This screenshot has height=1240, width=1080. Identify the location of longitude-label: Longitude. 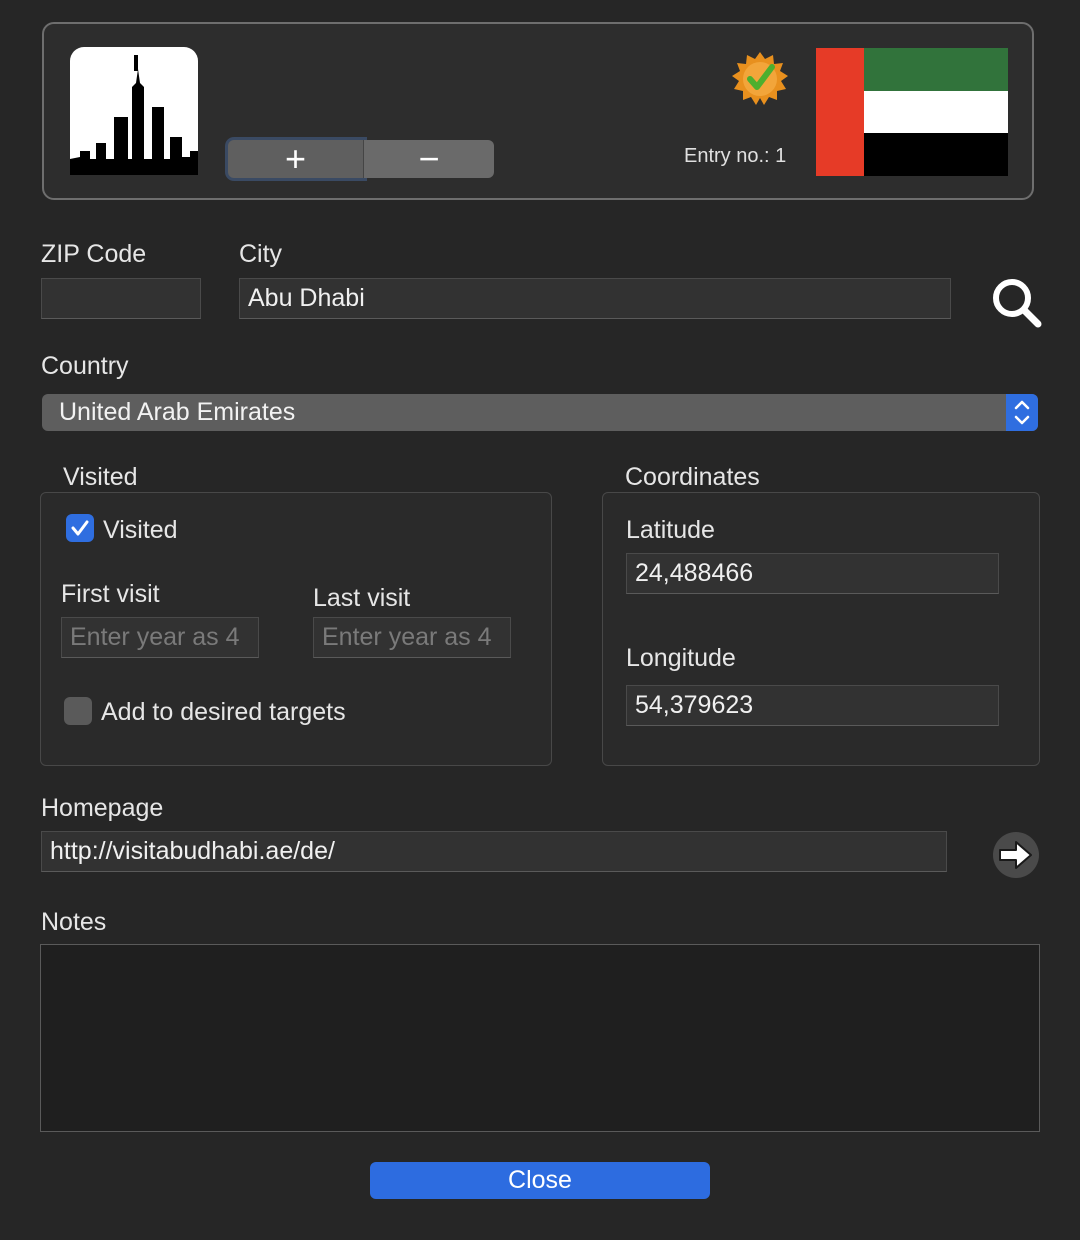
(681, 658).